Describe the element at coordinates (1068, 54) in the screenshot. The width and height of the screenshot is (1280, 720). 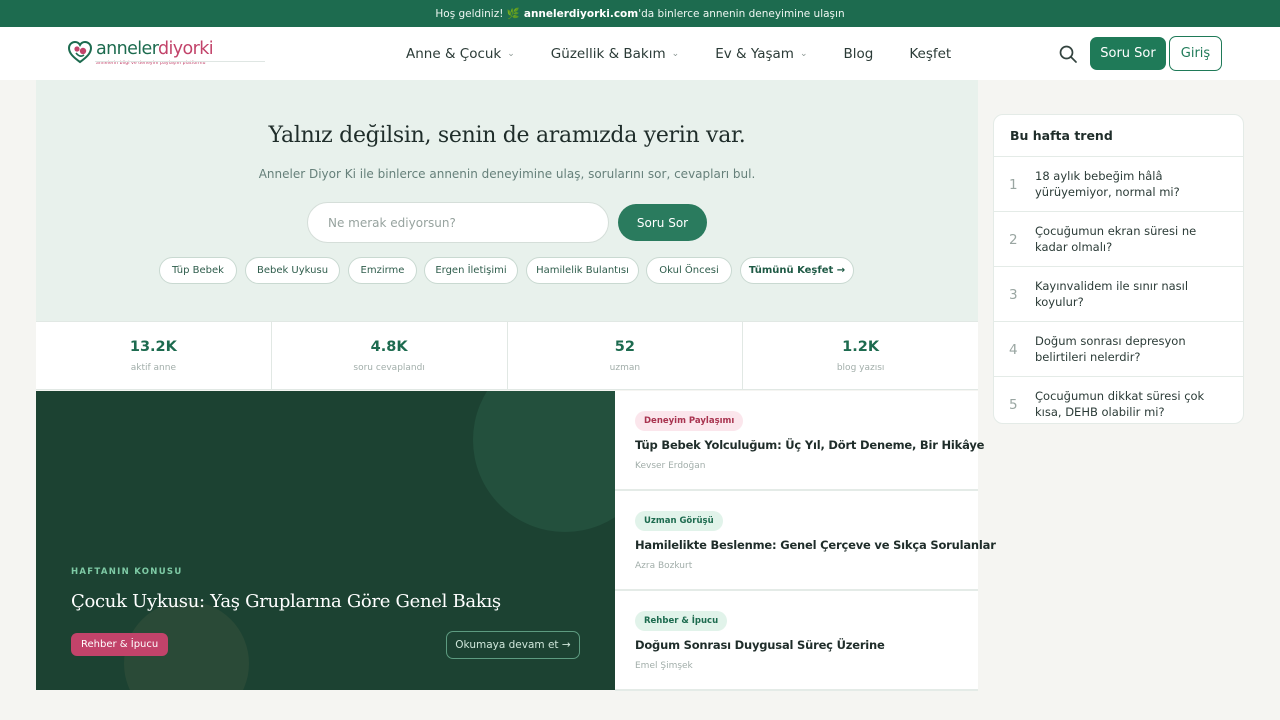
I see `search-icon` at that location.